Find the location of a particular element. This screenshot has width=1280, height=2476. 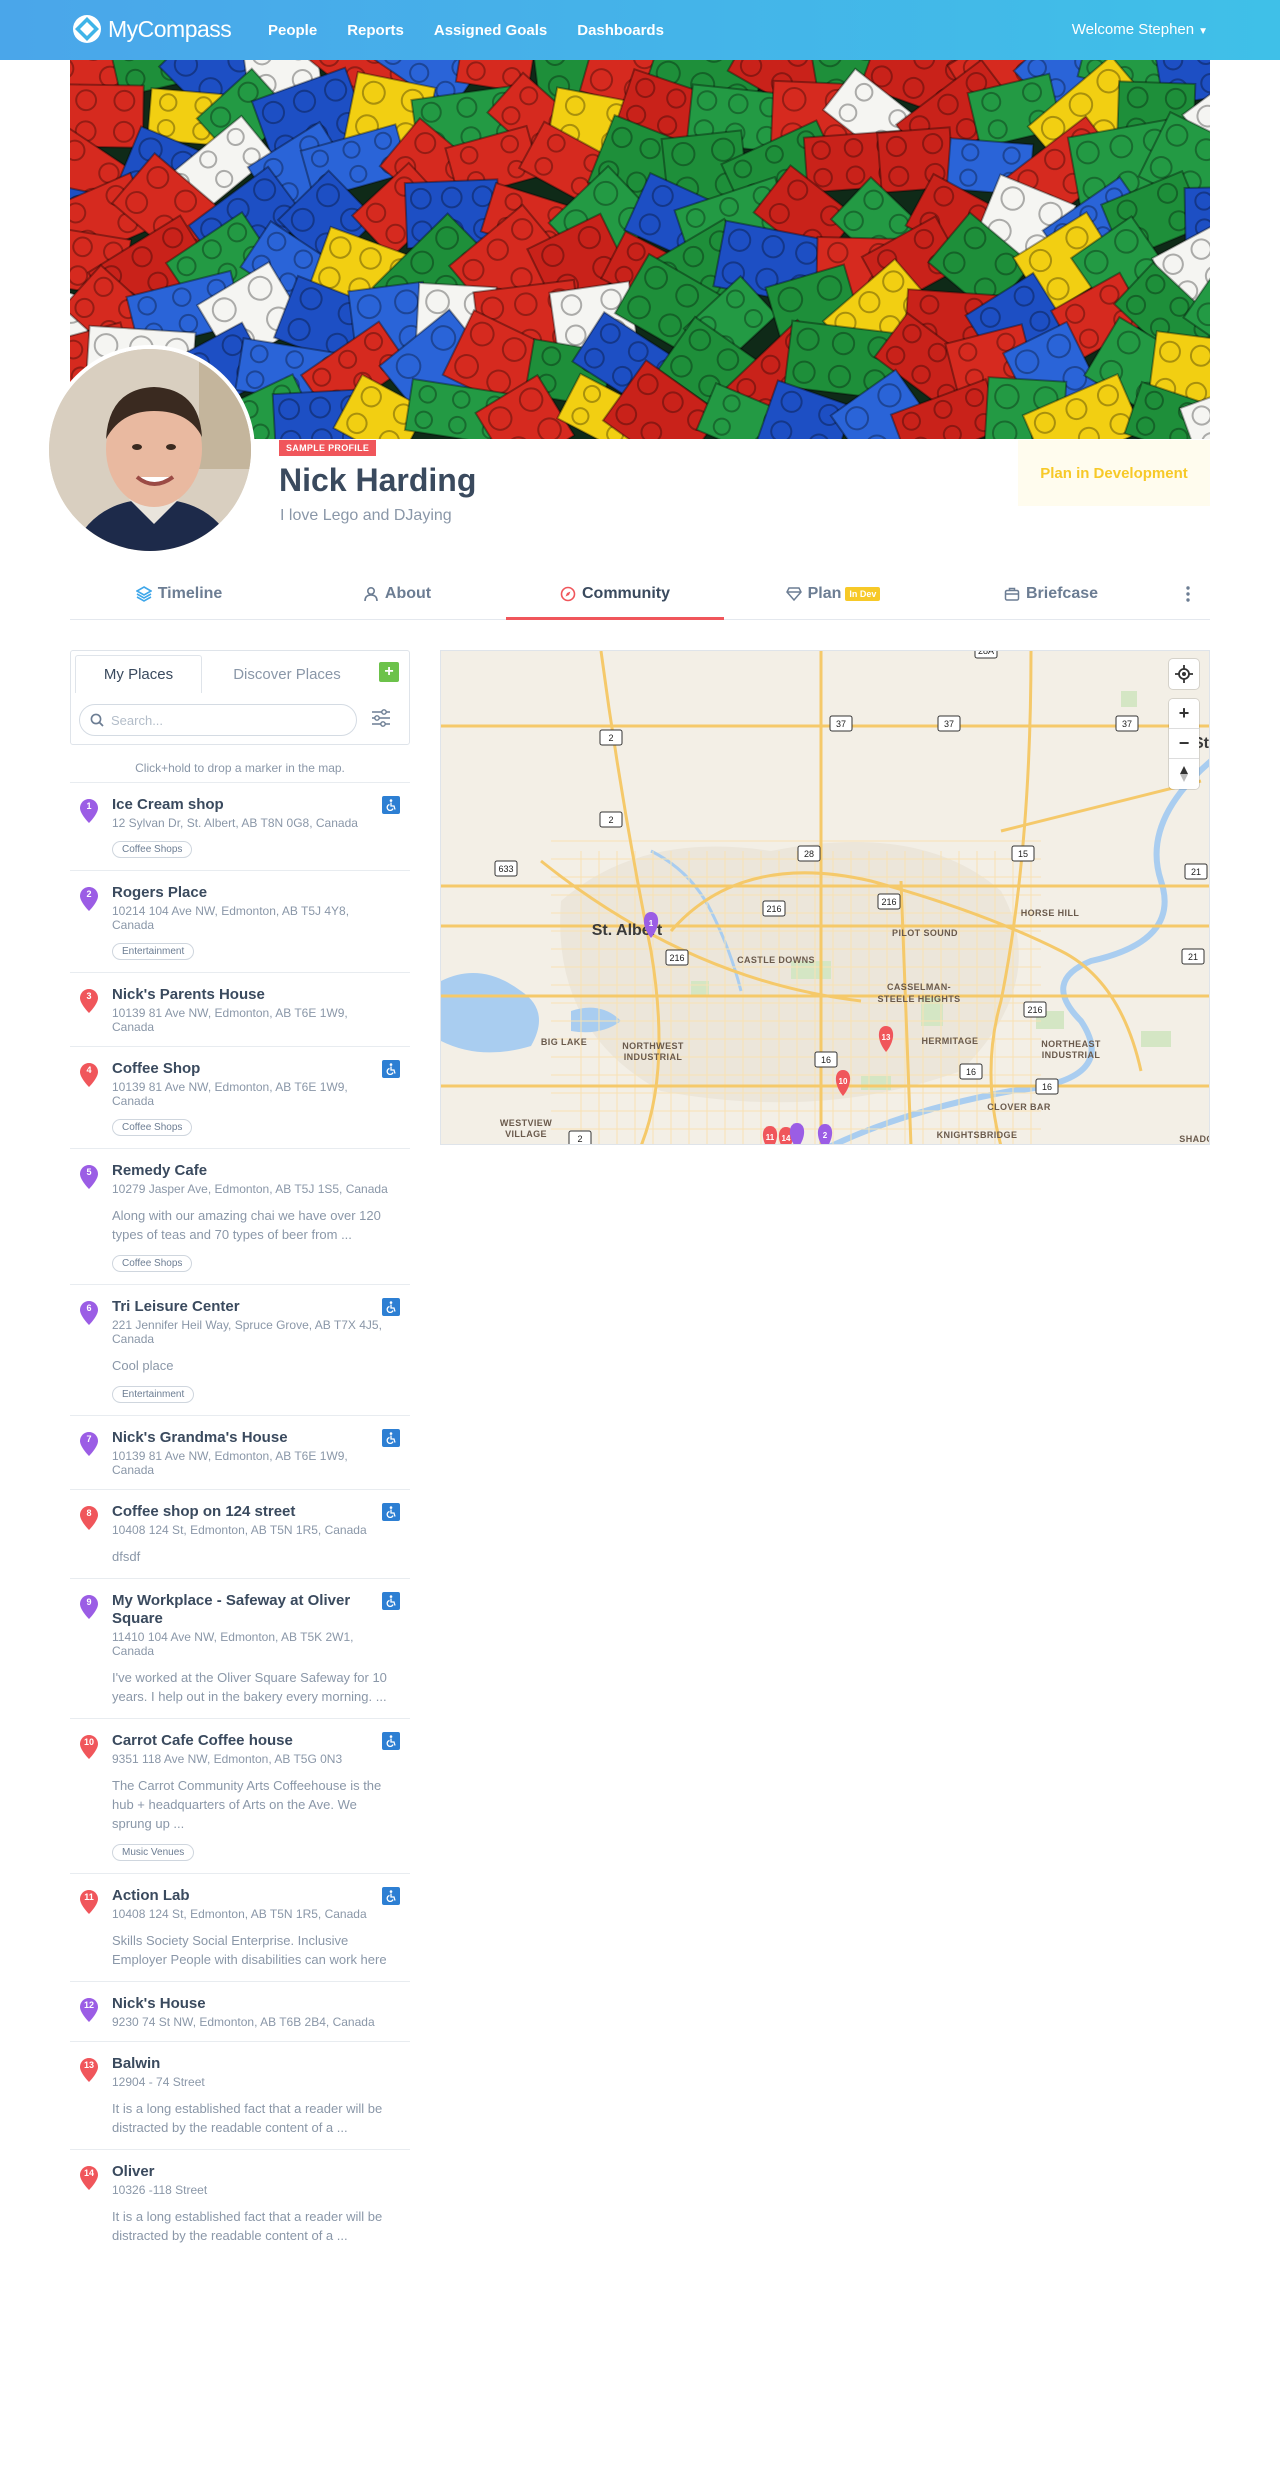

tab-about: About is located at coordinates (397, 593).